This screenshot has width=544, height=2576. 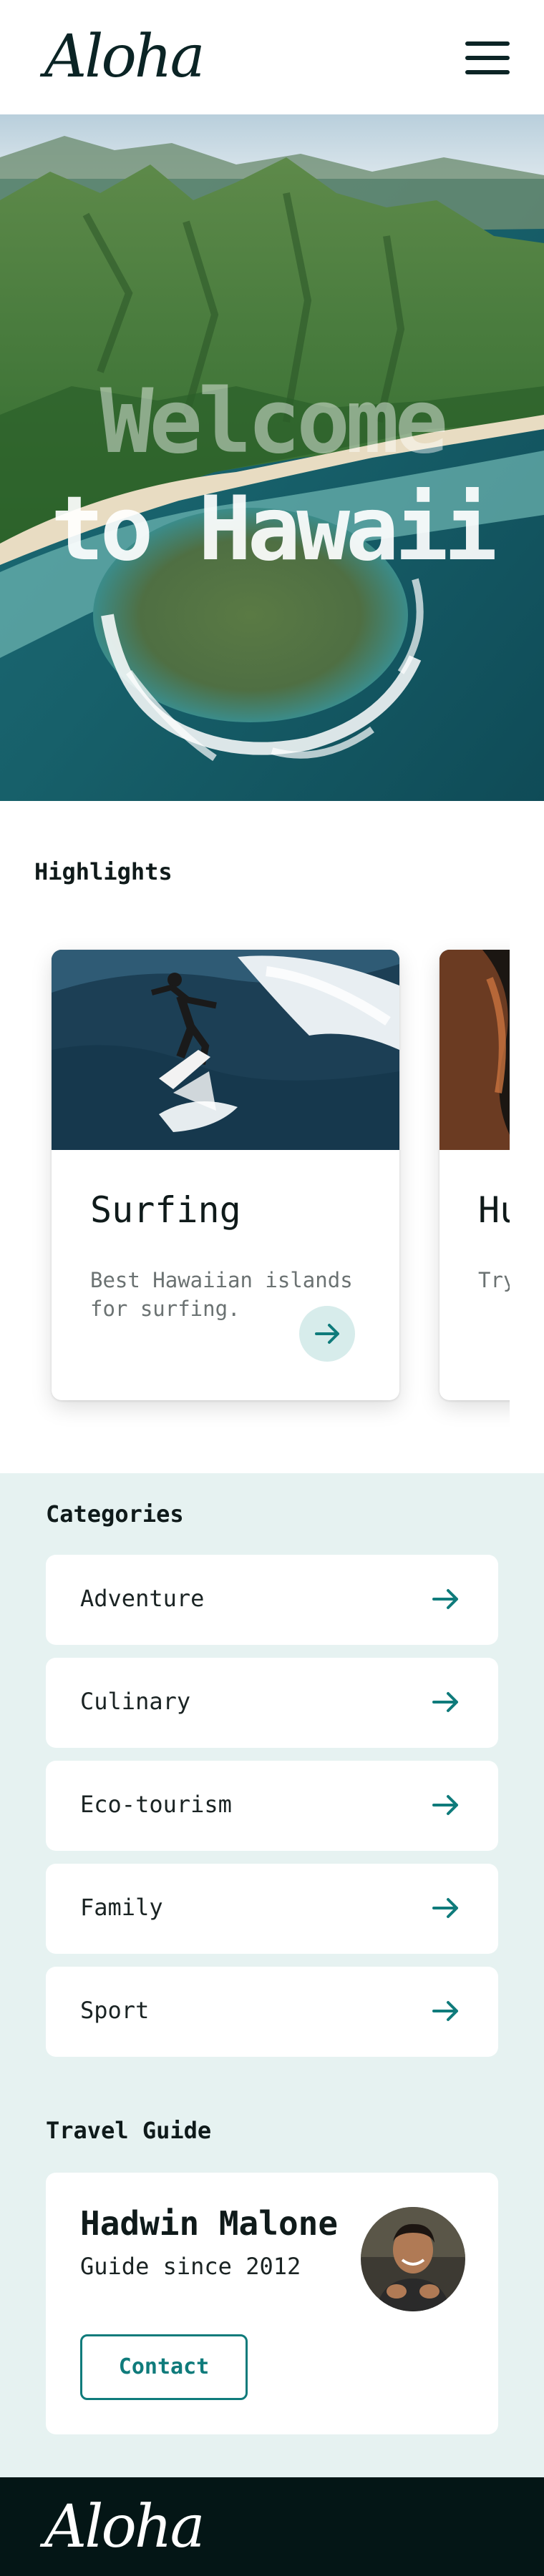 I want to click on category-item-adventure: Adventure, so click(x=272, y=1600).